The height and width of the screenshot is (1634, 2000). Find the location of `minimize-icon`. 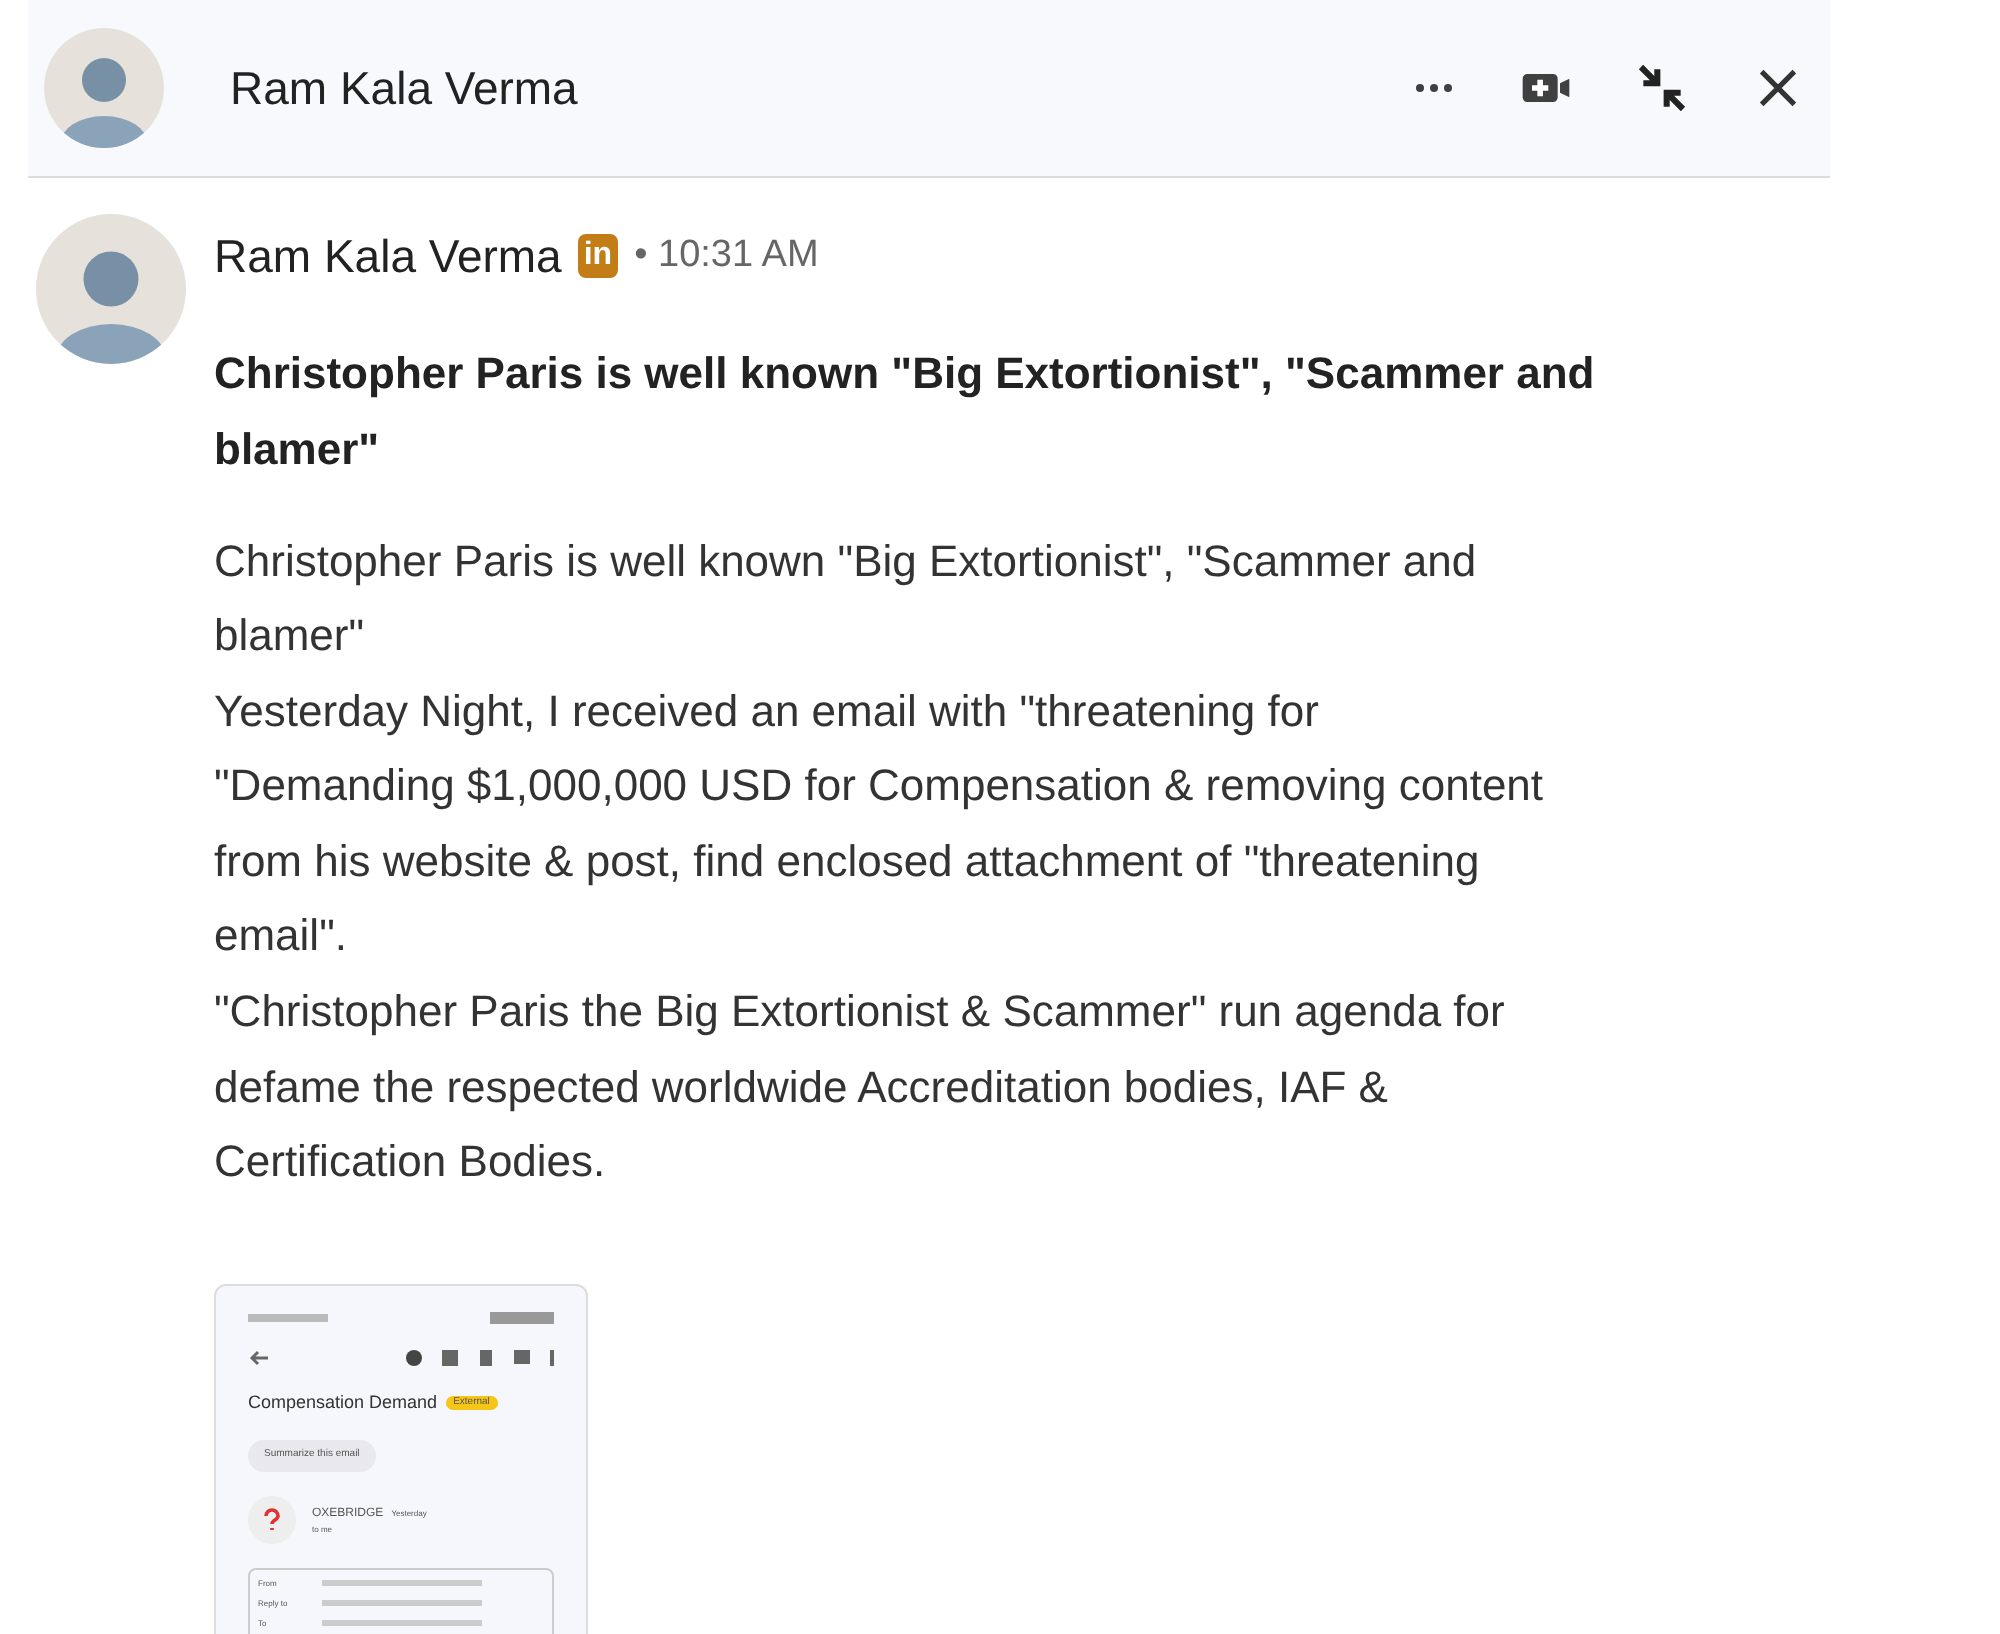

minimize-icon is located at coordinates (1662, 88).